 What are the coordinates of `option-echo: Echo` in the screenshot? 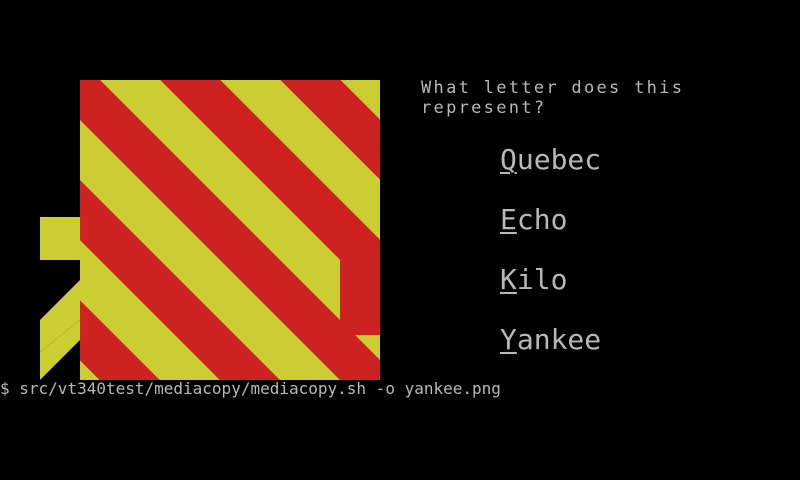 It's located at (630, 230).